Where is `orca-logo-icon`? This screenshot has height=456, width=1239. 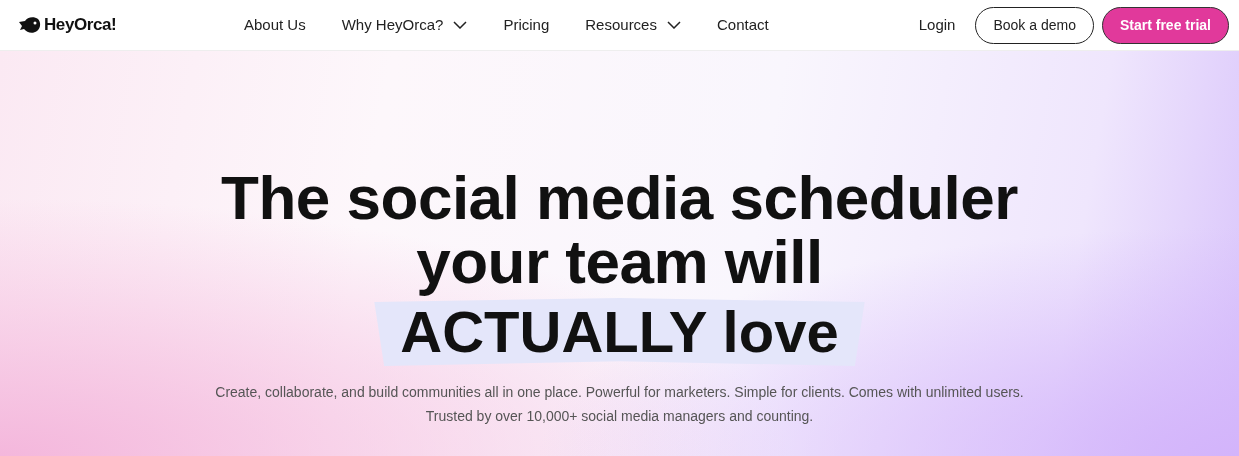
orca-logo-icon is located at coordinates (30, 25).